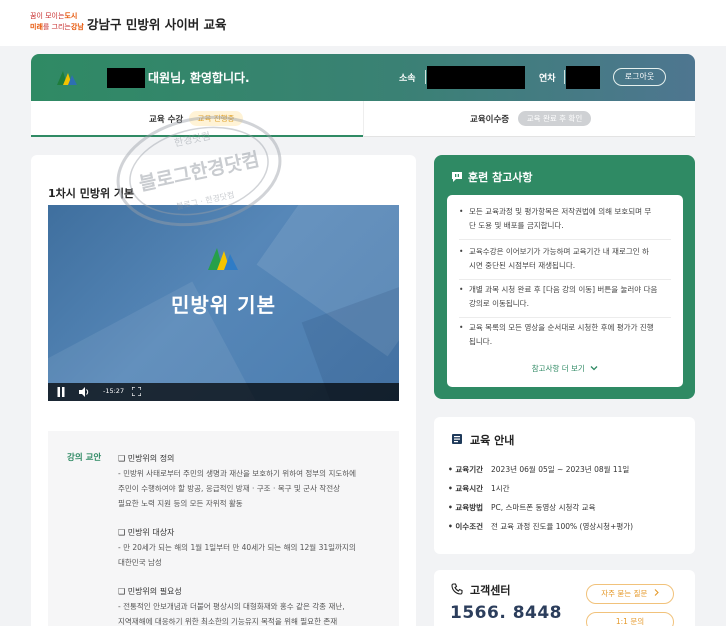 This screenshot has height=626, width=726. Describe the element at coordinates (639, 77) in the screenshot. I see `logout-button: 로그아웃` at that location.